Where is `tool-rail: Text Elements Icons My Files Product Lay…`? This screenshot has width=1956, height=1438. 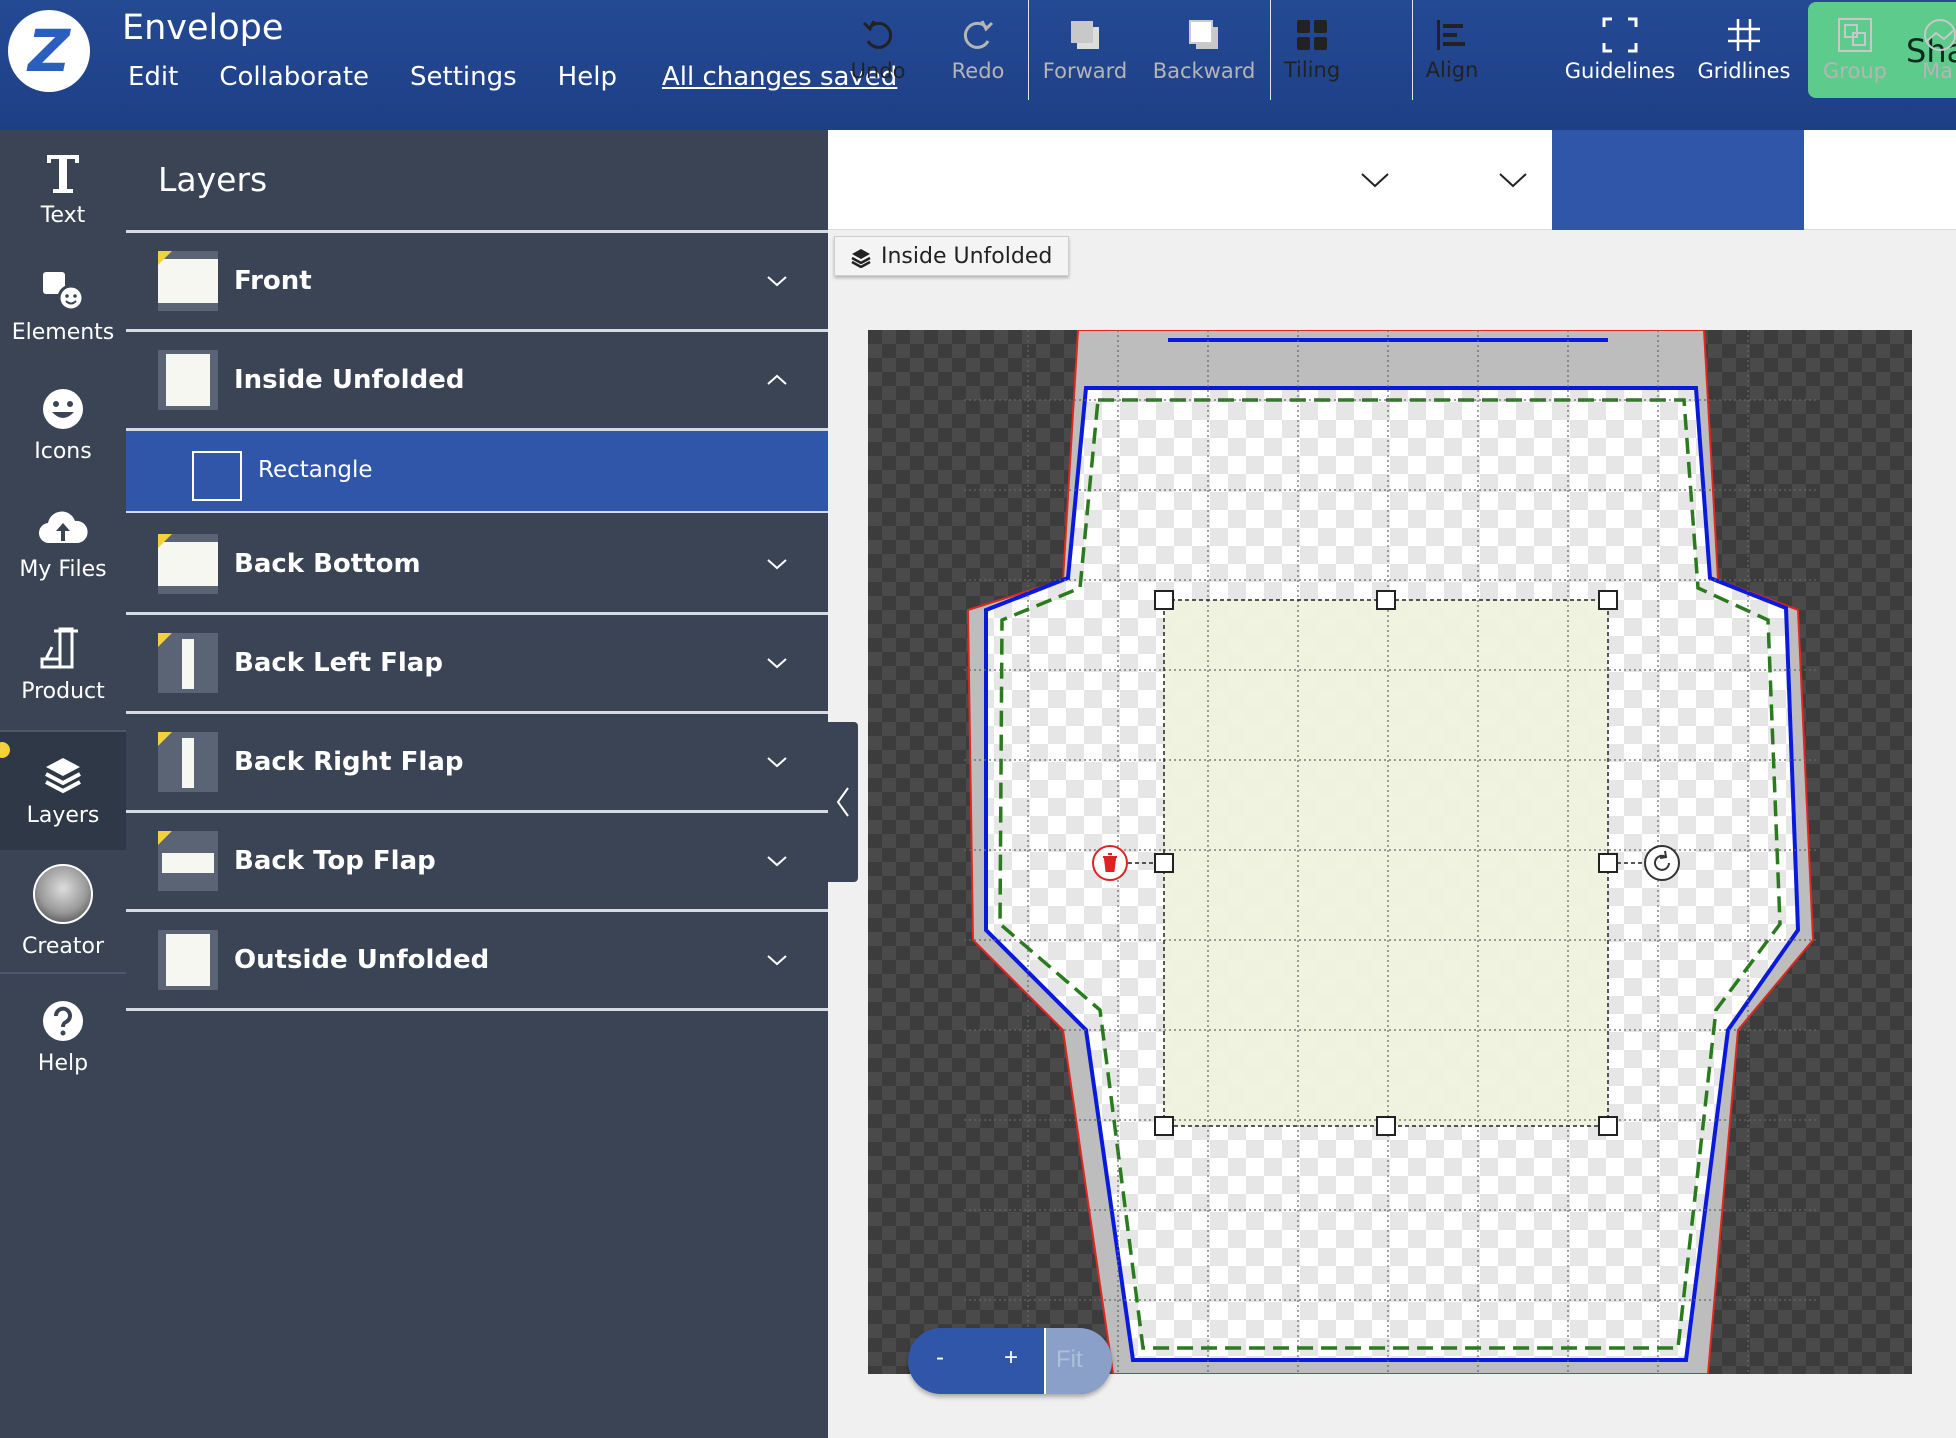
tool-rail: Text Elements Icons My Files Product Lay… is located at coordinates (63, 784).